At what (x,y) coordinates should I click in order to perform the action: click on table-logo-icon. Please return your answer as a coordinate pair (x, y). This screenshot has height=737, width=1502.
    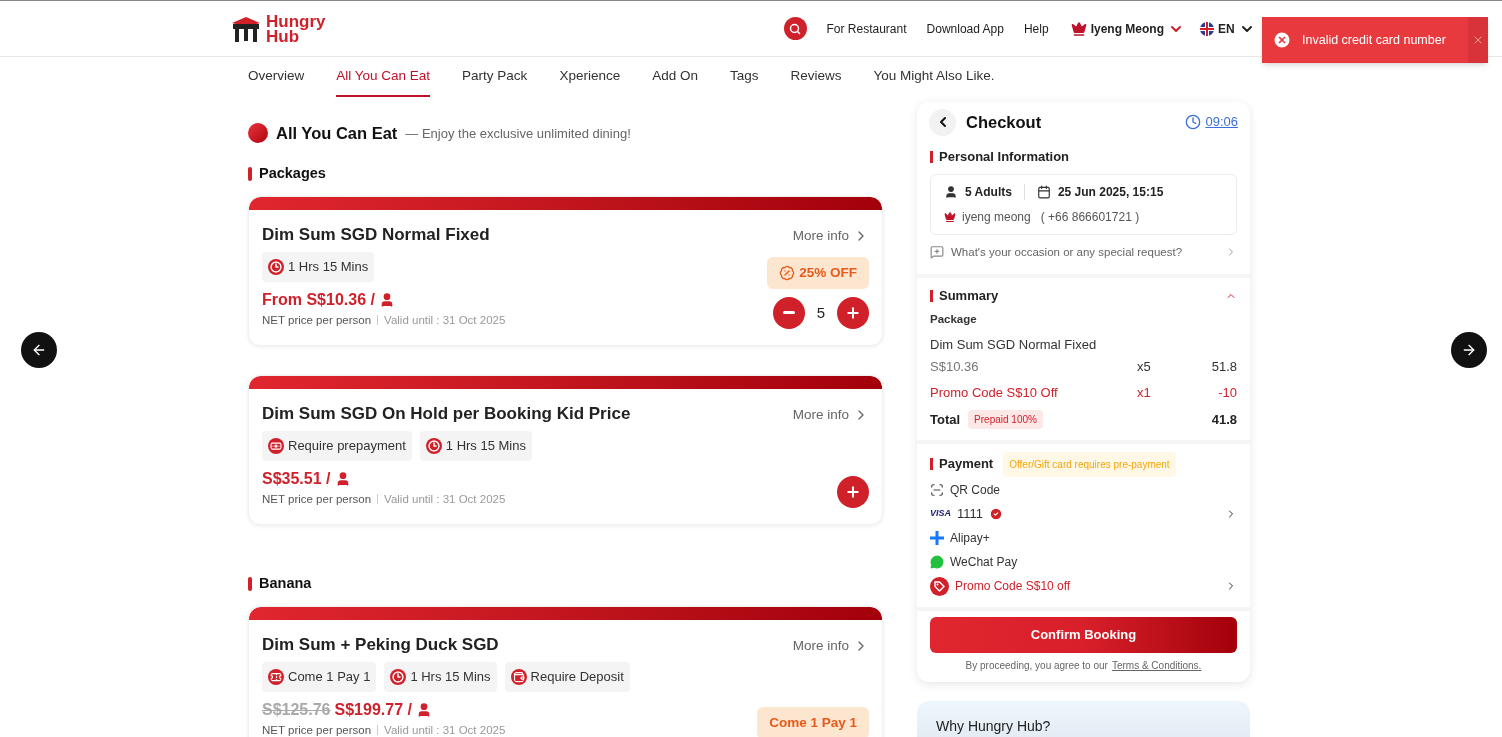
    Looking at the image, I should click on (246, 28).